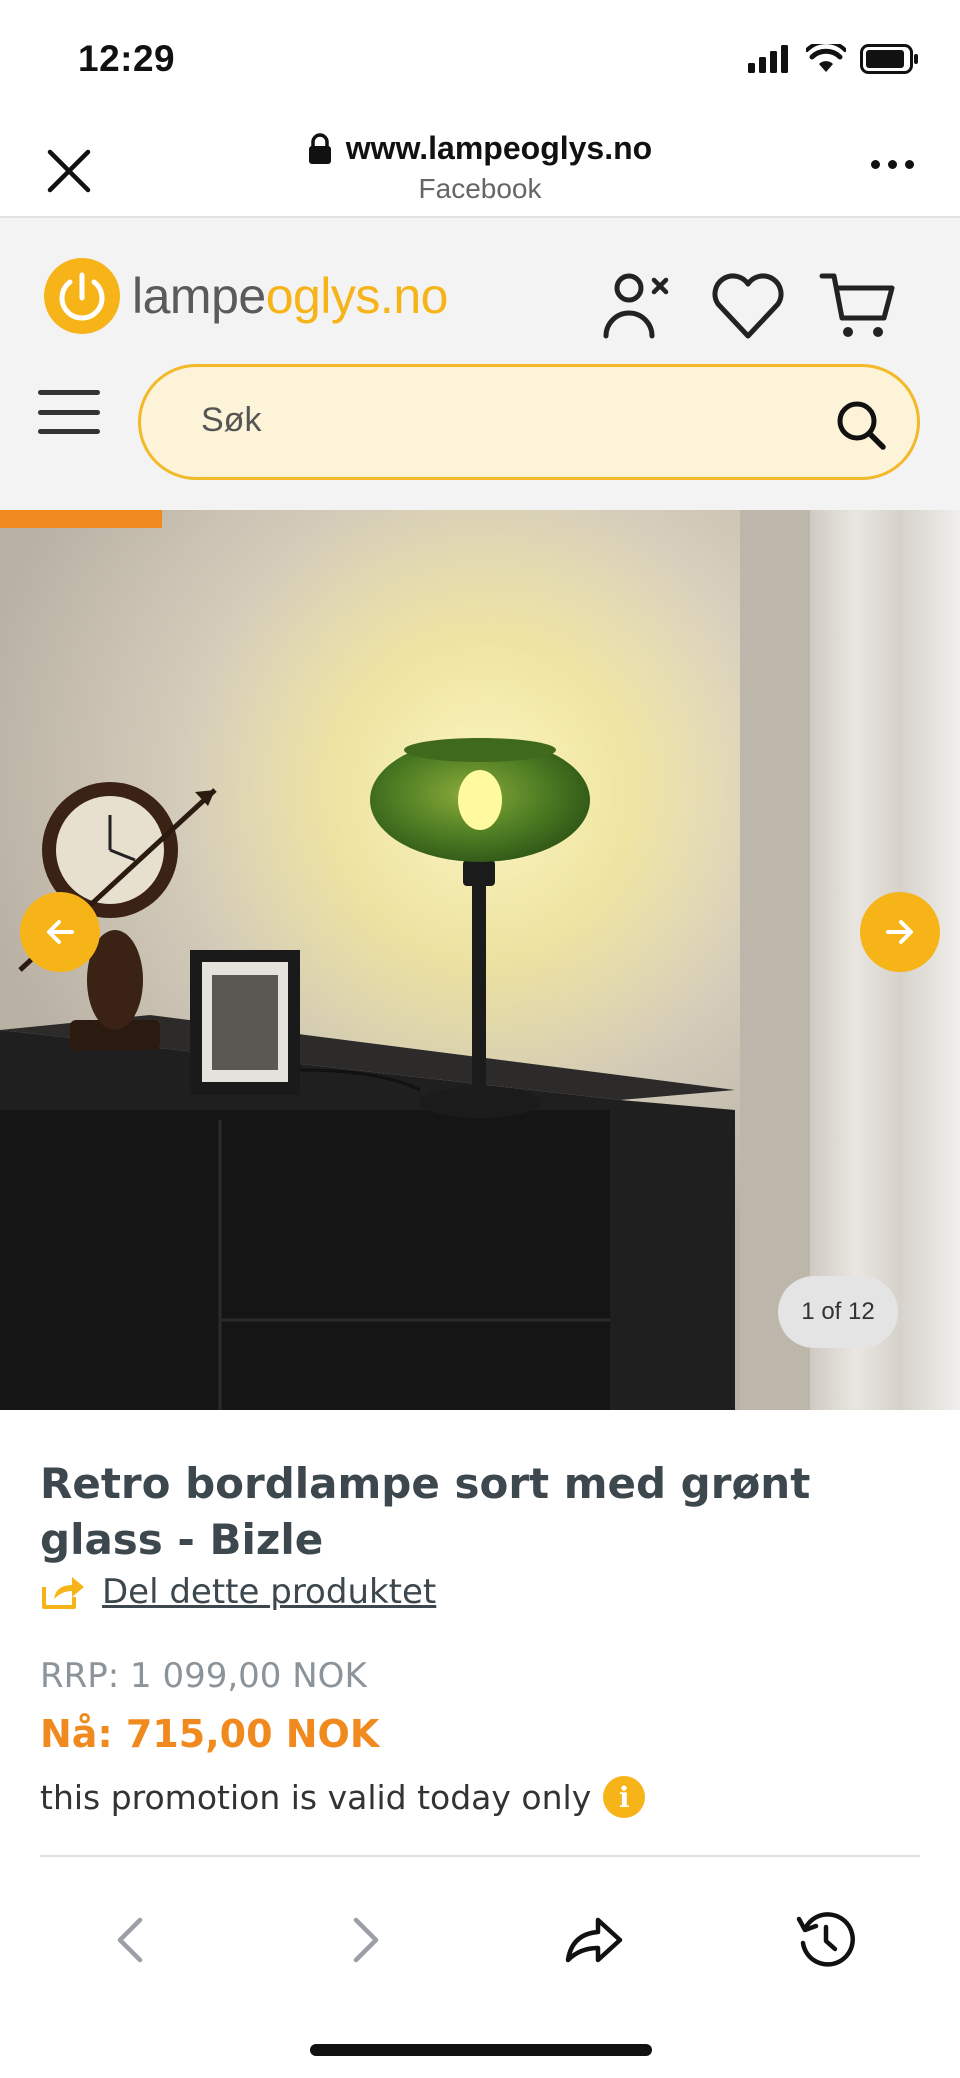 This screenshot has height=2078, width=960. I want to click on logo-text-lampe: lampe, so click(199, 296).